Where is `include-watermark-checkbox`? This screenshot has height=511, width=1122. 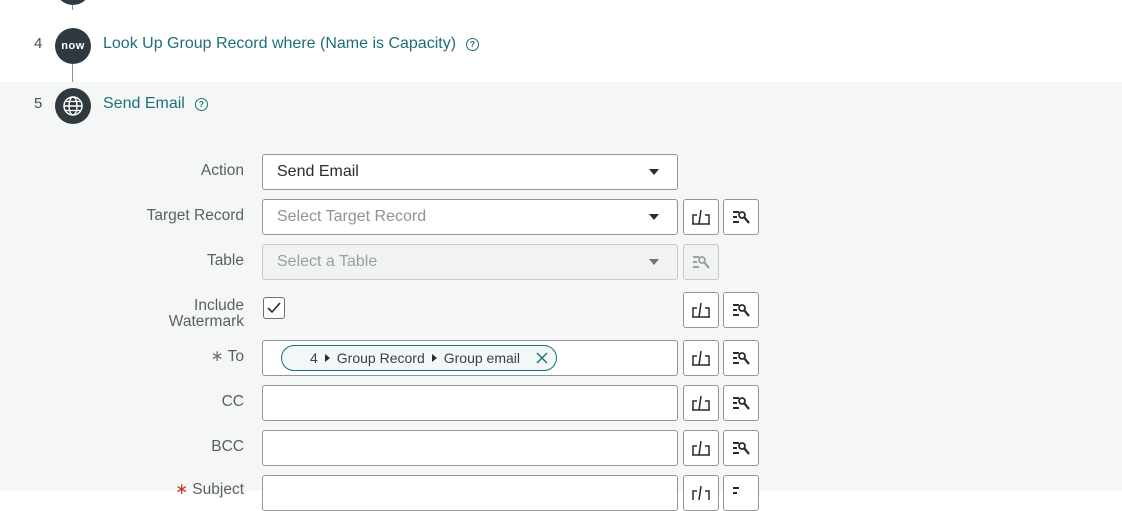 include-watermark-checkbox is located at coordinates (274, 308).